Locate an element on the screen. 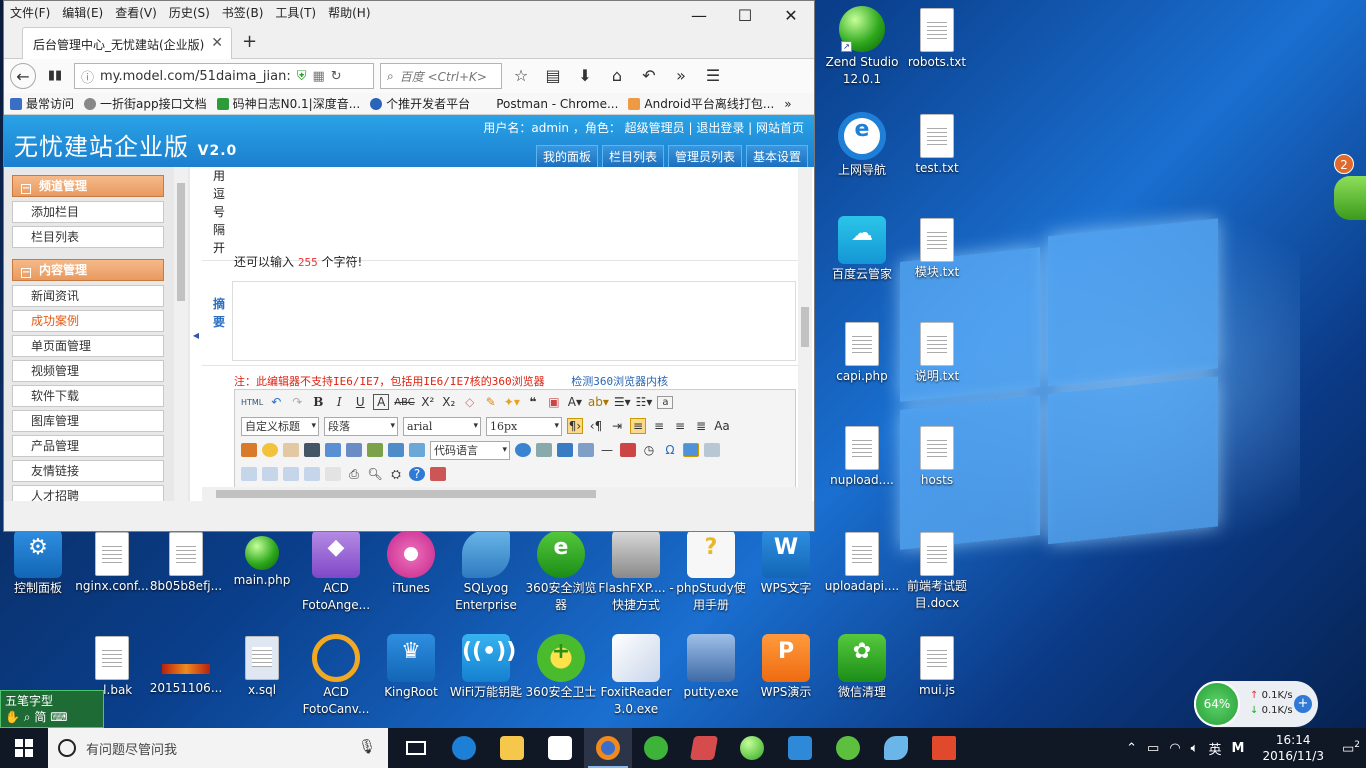 Image resolution: width=1366 pixels, height=768 pixels. sidebar-item-news: 新闻资讯 is located at coordinates (88, 296).